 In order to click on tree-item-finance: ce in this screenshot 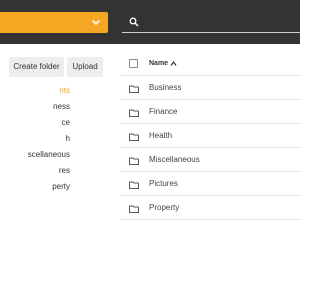, I will do `click(35, 123)`.